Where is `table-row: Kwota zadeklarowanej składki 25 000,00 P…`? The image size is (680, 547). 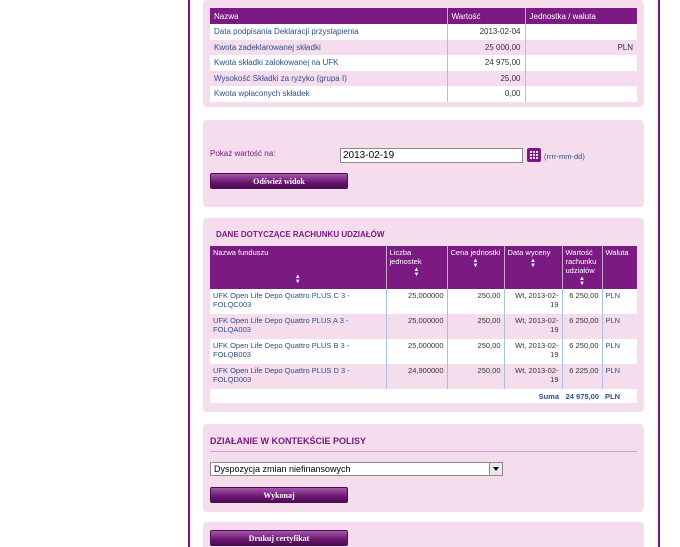 table-row: Kwota zadeklarowanej składki 25 000,00 P… is located at coordinates (423, 47).